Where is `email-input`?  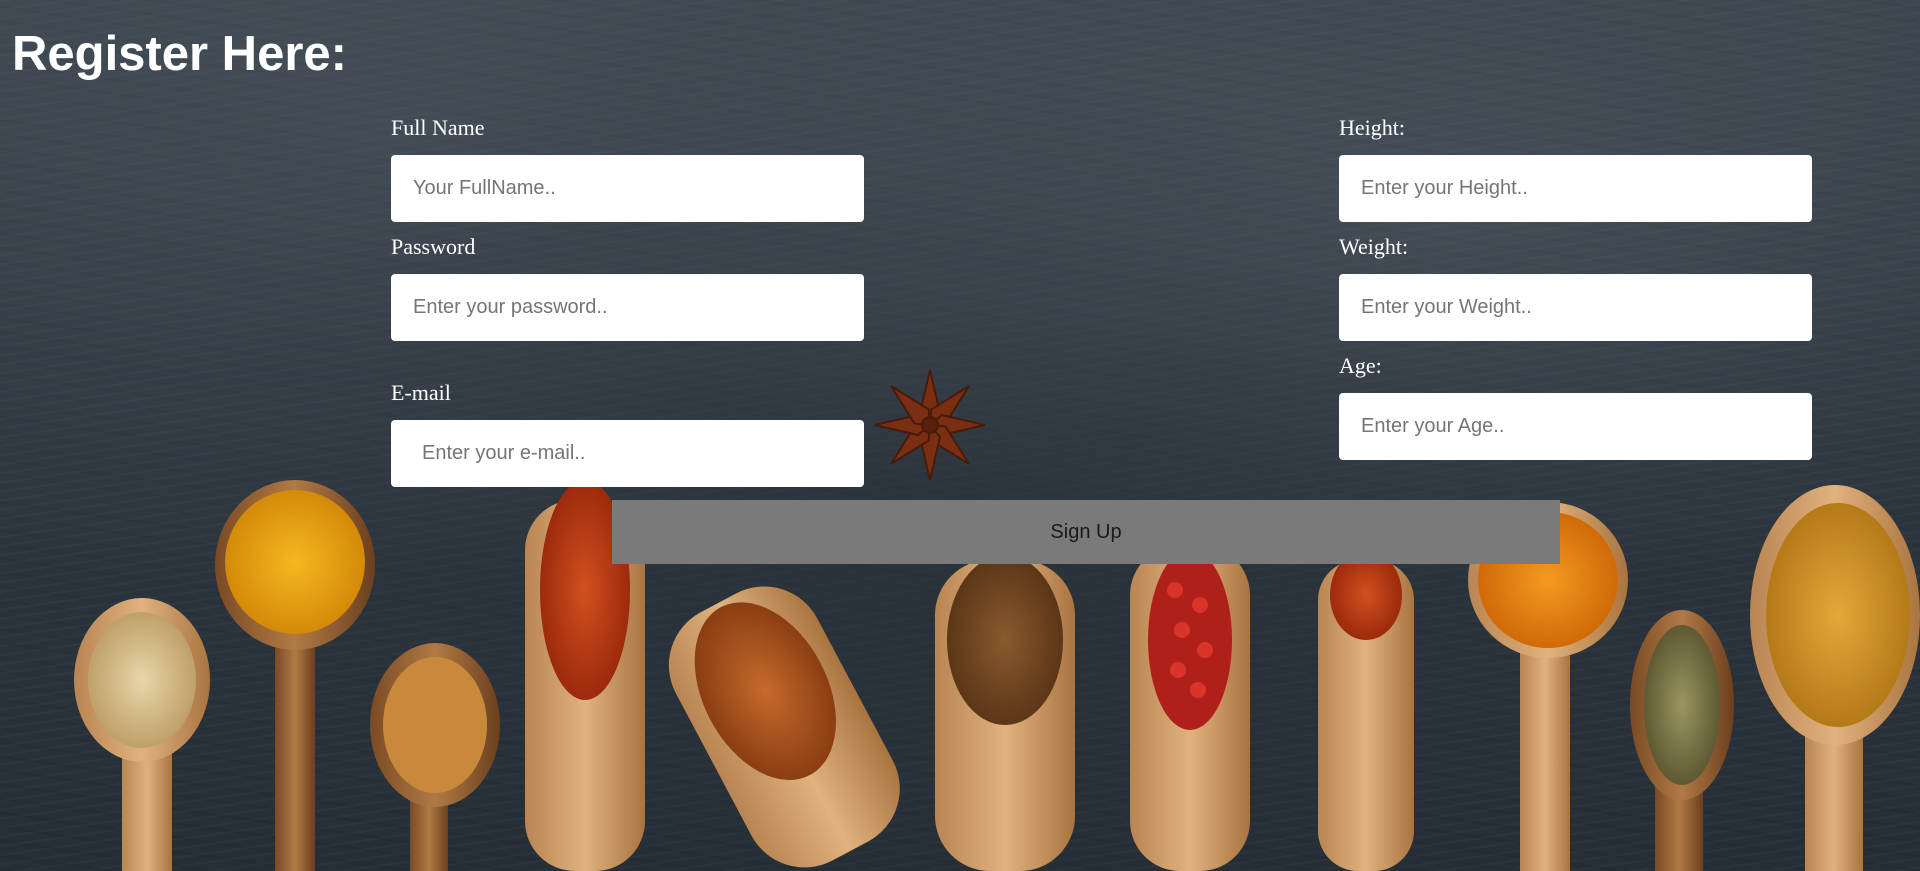
email-input is located at coordinates (627, 453).